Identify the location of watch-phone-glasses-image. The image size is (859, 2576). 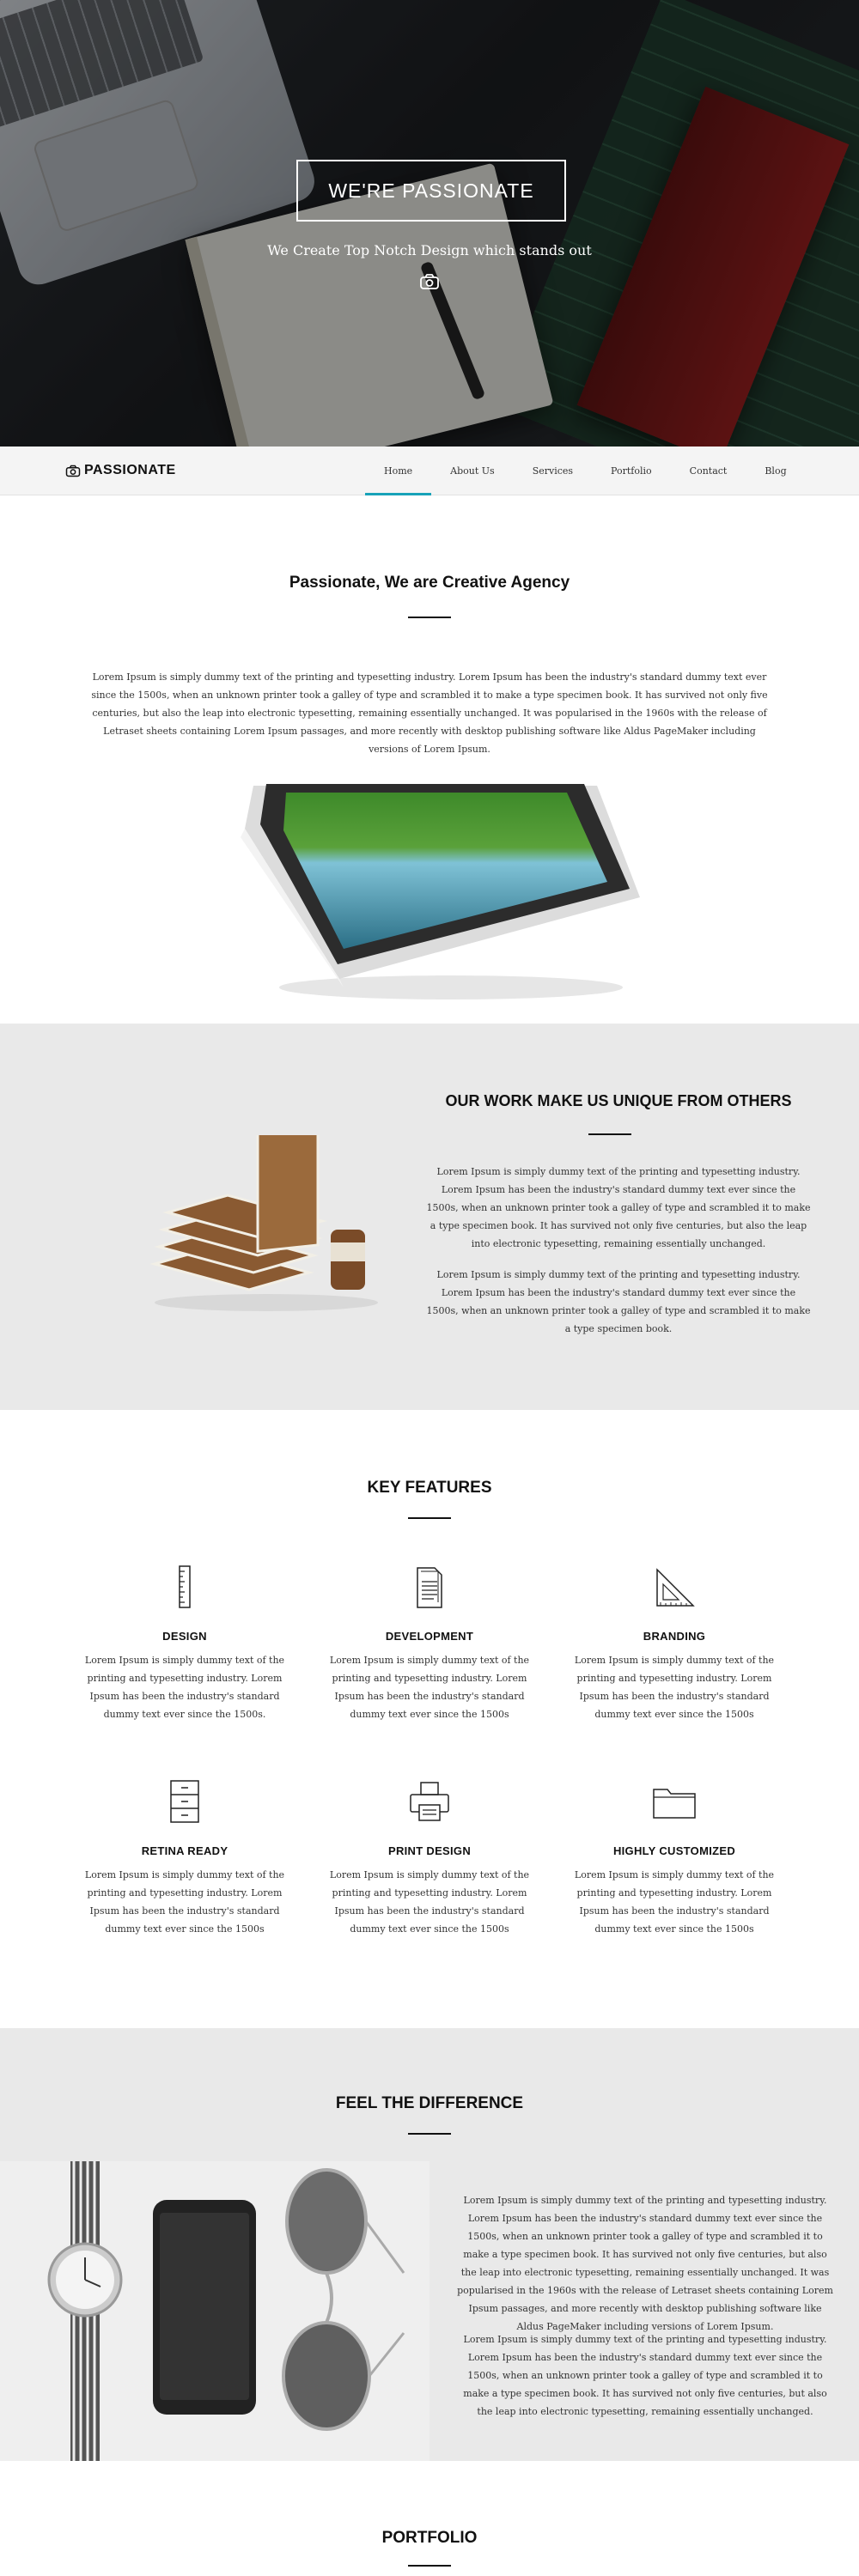
(215, 2311).